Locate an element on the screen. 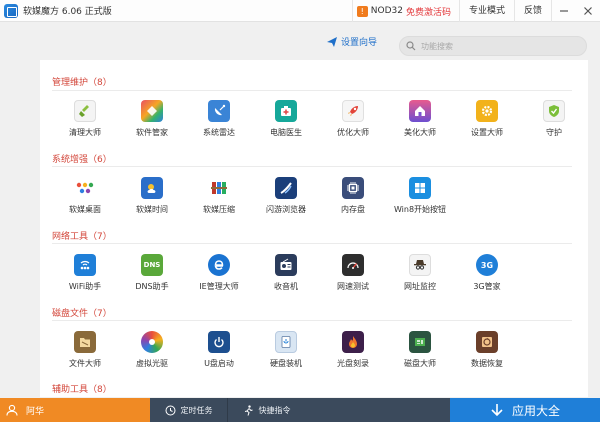 The image size is (600, 422). speedometer-icon is located at coordinates (353, 265).